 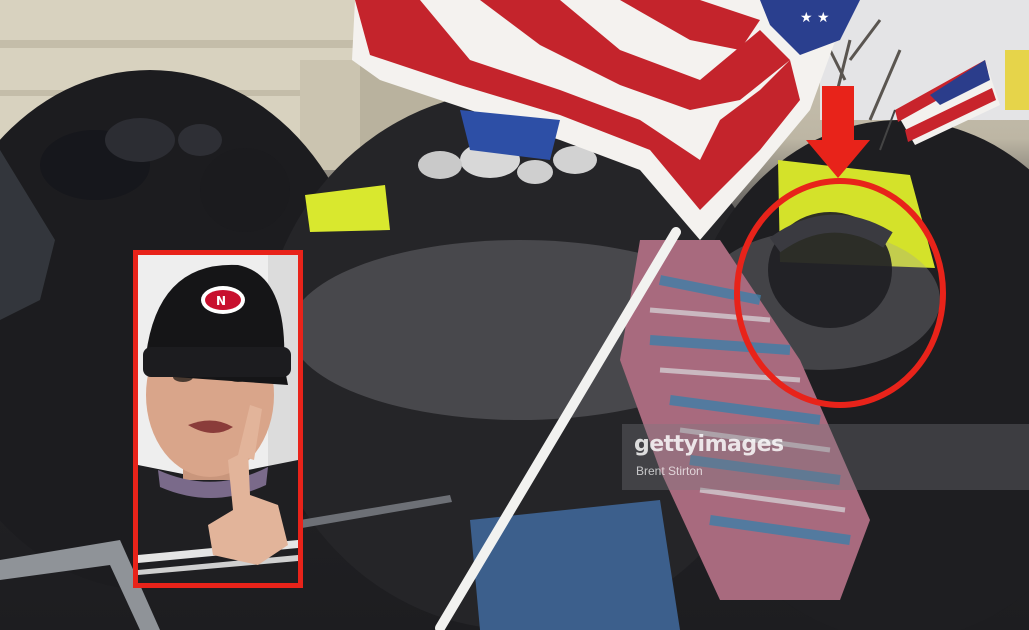 I want to click on team-logo-icon: N, so click(x=223, y=300).